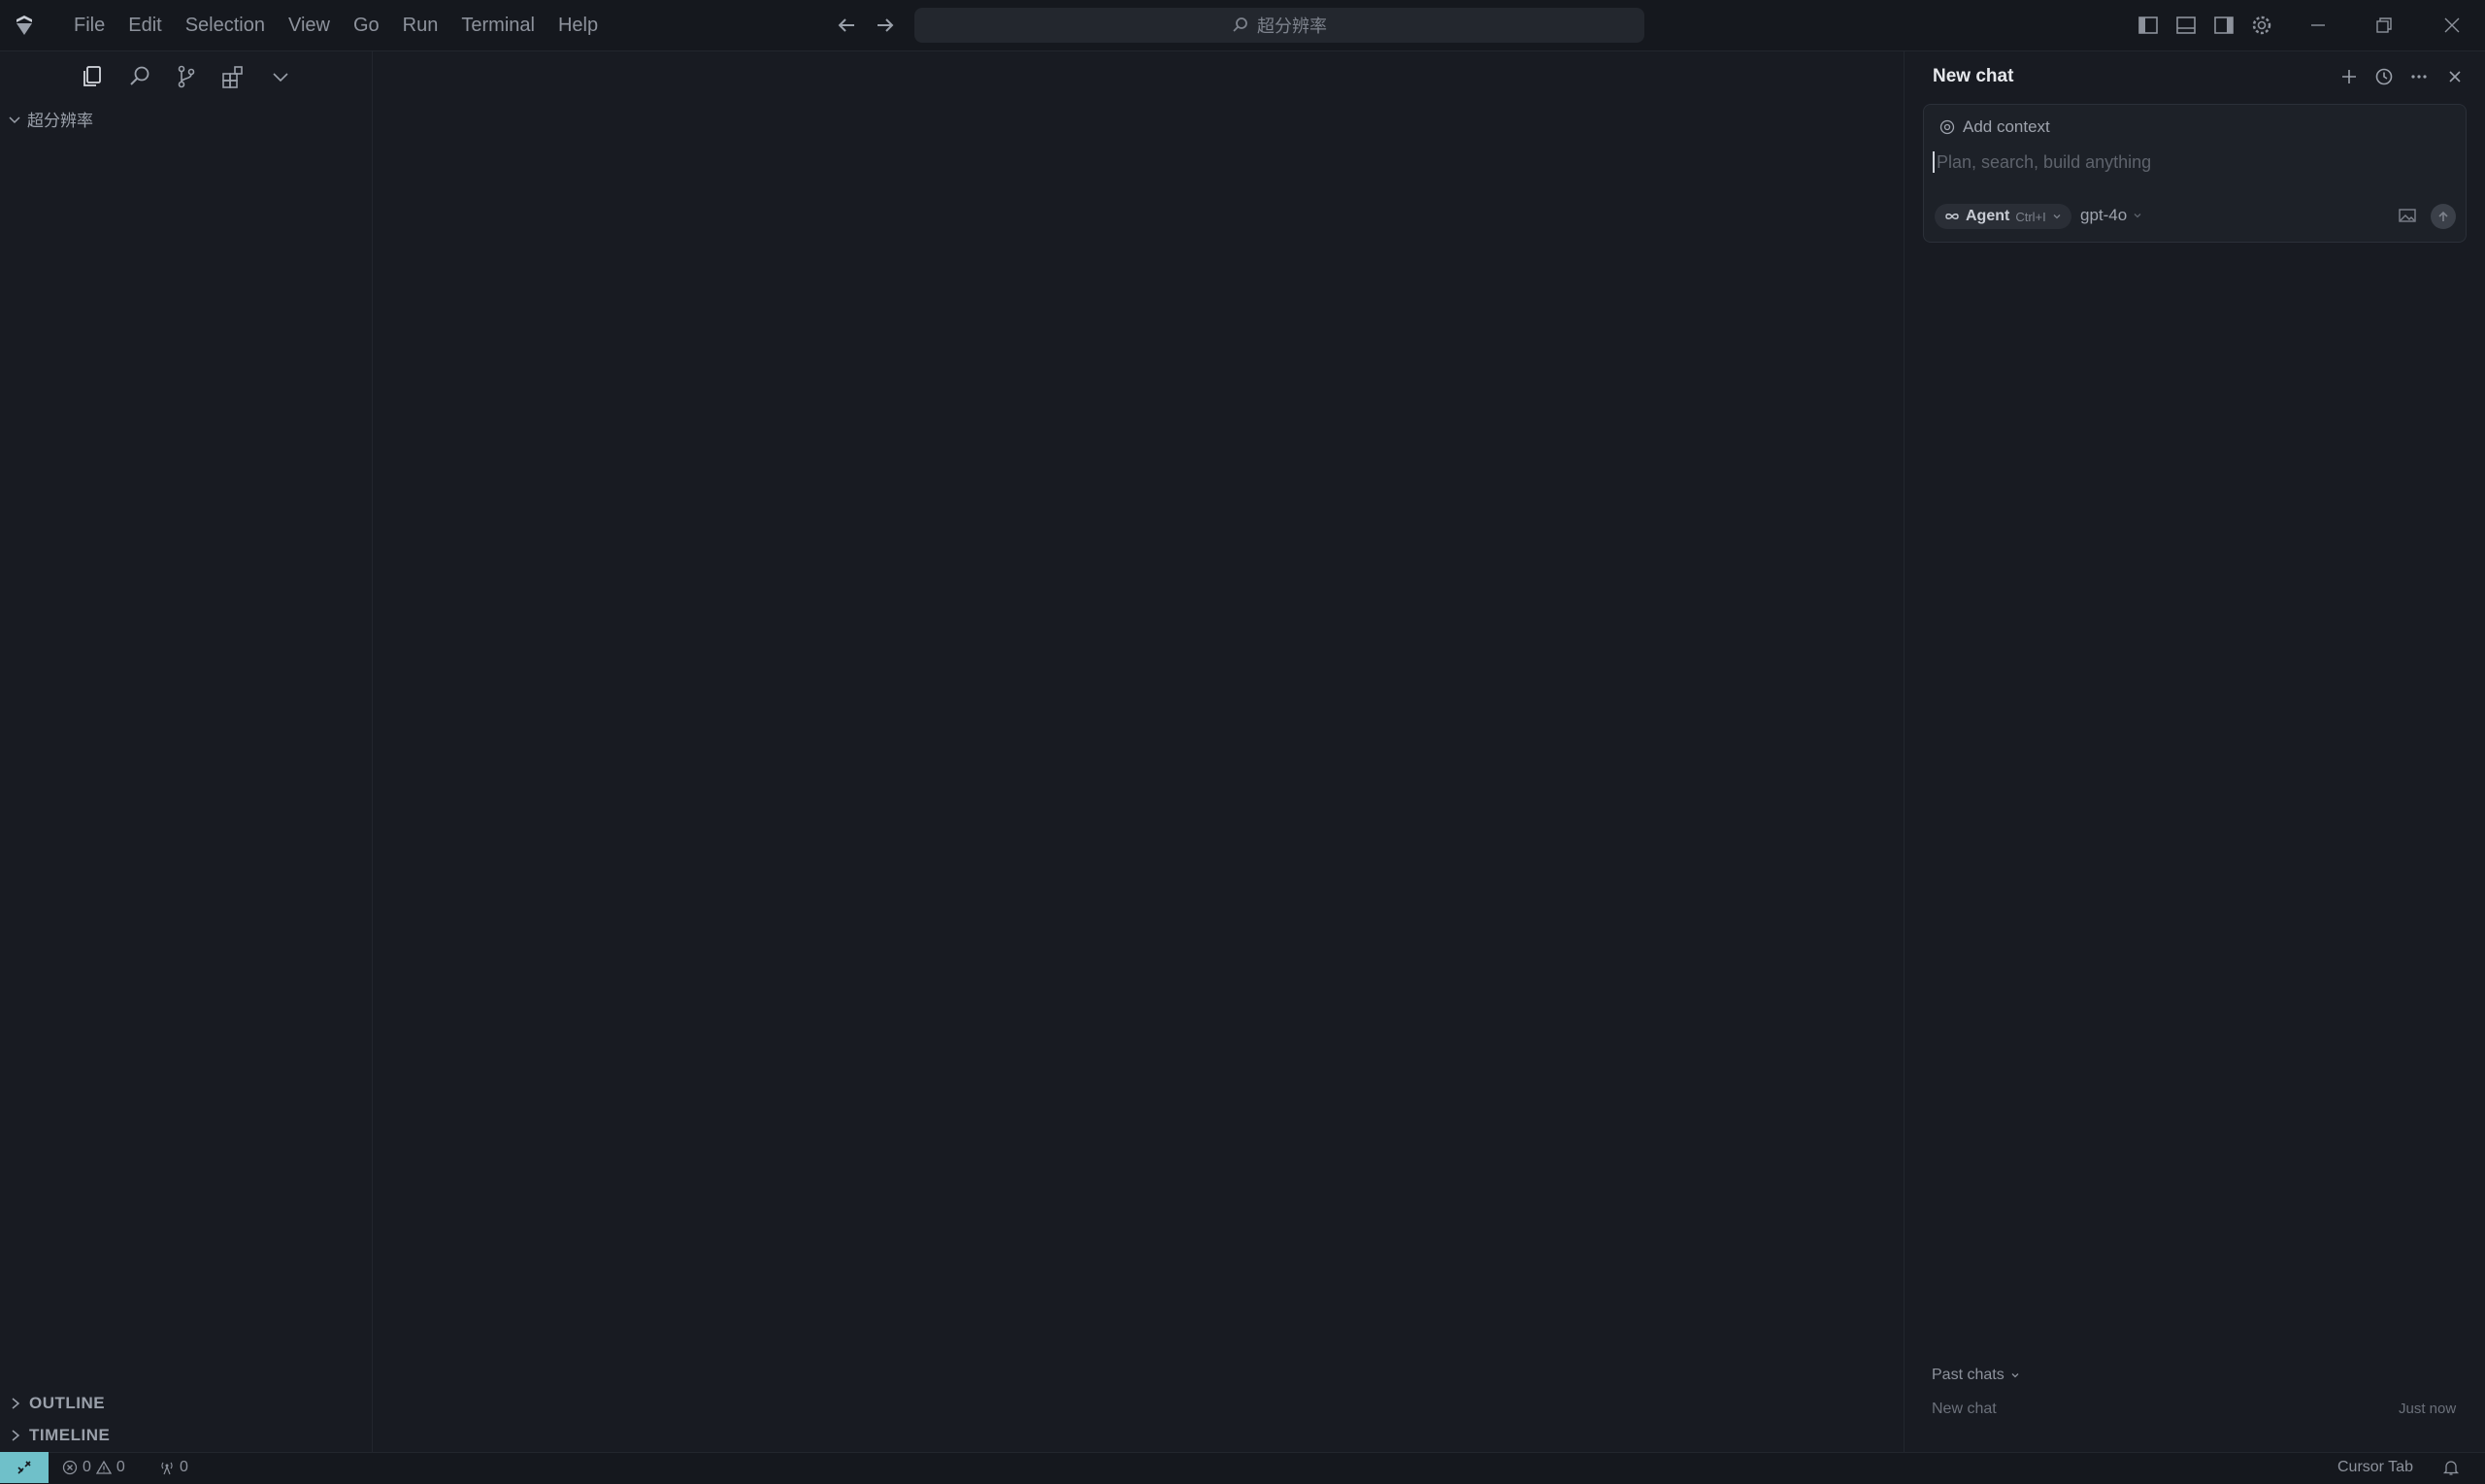 The width and height of the screenshot is (2485, 1484). Describe the element at coordinates (93, 76) in the screenshot. I see `explorer-icon` at that location.